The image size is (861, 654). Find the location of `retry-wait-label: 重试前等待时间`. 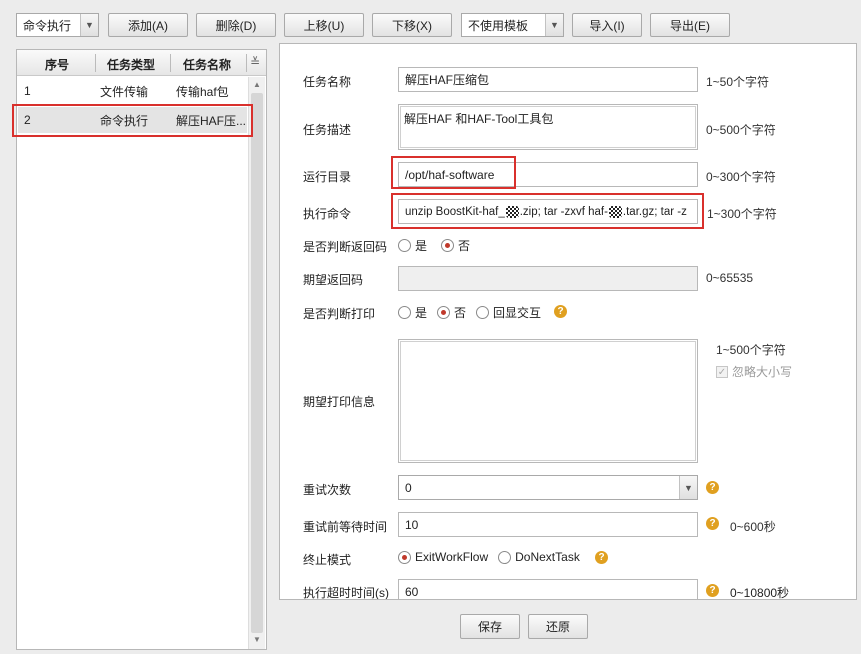

retry-wait-label: 重试前等待时间 is located at coordinates (345, 527).